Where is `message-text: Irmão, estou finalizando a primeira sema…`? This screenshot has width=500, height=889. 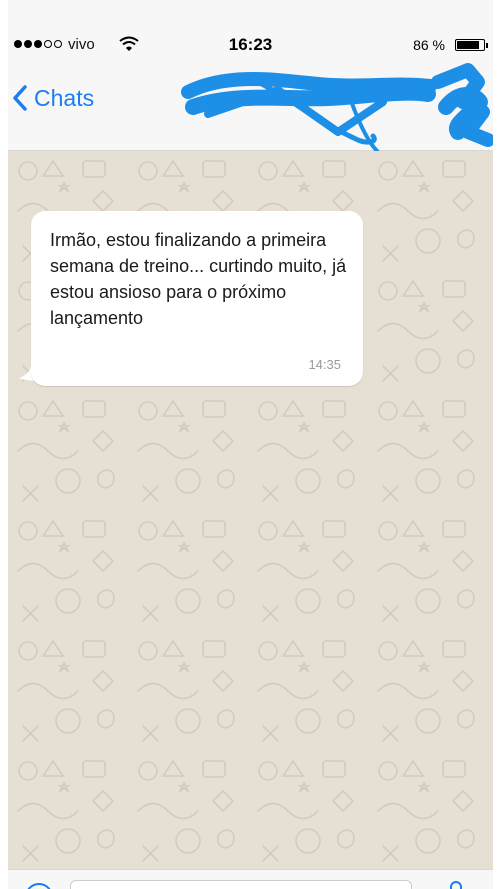 message-text: Irmão, estou finalizando a primeira sema… is located at coordinates (198, 279).